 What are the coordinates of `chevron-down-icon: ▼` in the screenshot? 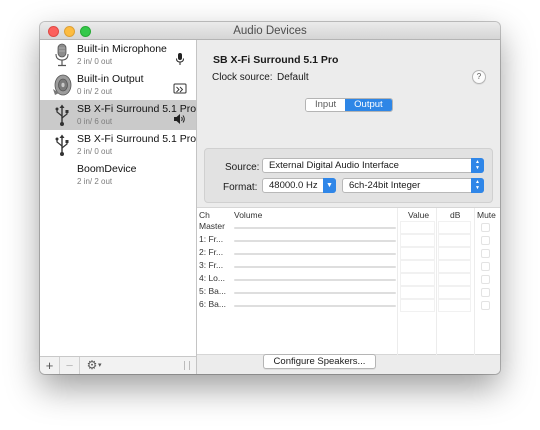 It's located at (329, 185).